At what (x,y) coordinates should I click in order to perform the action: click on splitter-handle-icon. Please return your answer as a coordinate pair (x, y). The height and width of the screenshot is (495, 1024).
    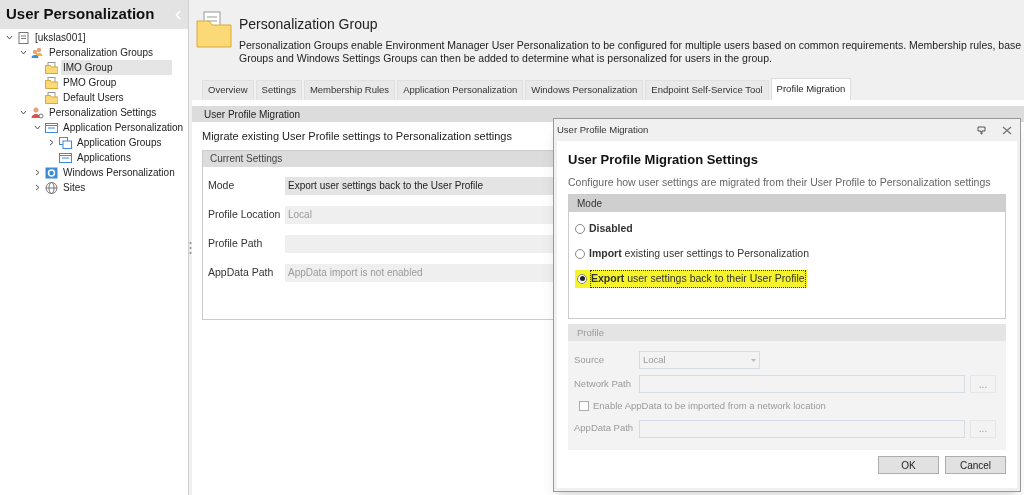
    Looking at the image, I should click on (190, 247).